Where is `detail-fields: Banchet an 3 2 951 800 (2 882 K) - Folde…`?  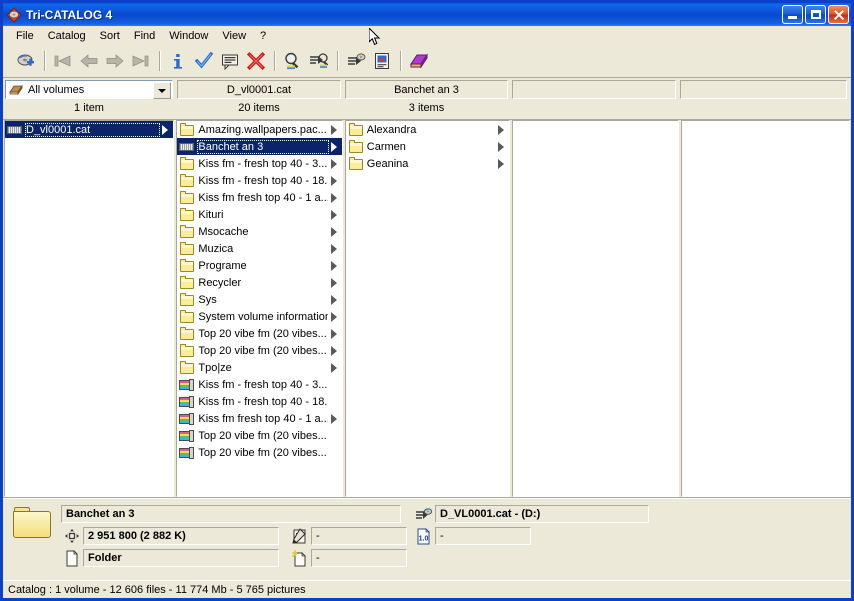
detail-fields: Banchet an 3 2 951 800 (2 882 K) - Folde… is located at coordinates (234, 542).